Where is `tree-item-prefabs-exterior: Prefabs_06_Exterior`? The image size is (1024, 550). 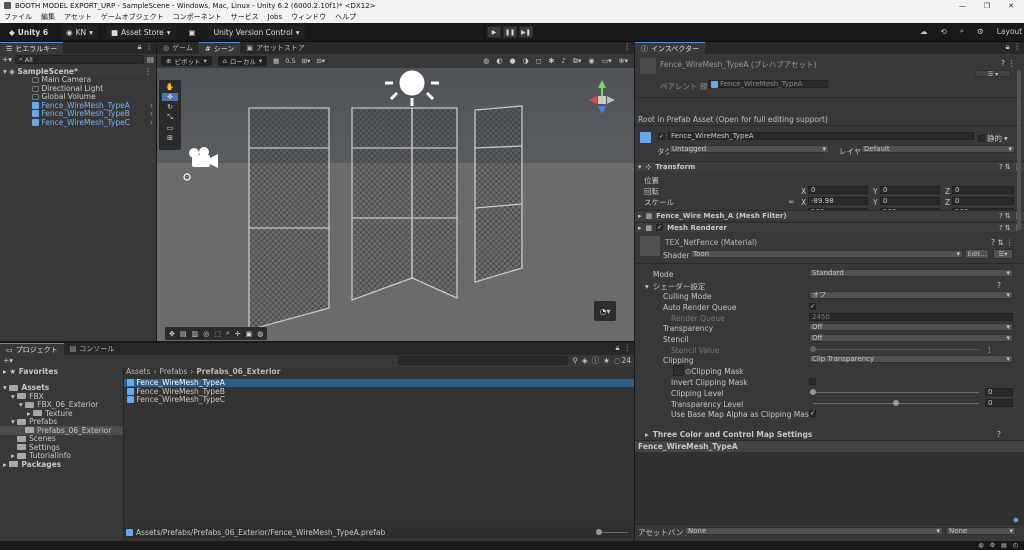
tree-item-prefabs-exterior: Prefabs_06_Exterior is located at coordinates (61, 430).